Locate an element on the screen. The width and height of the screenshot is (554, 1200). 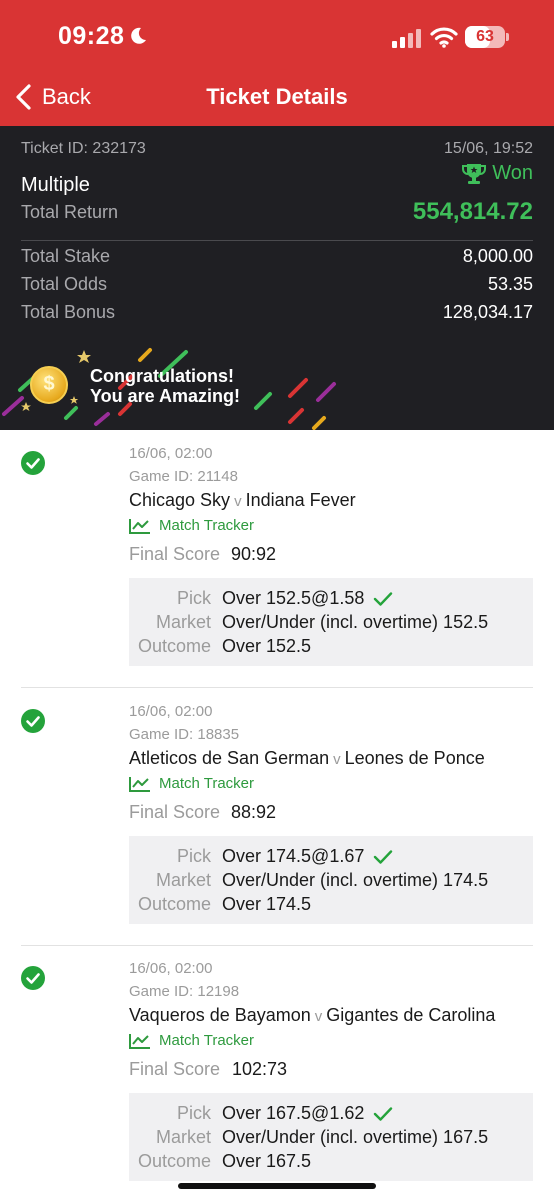
total-stake-label: Total Stake is located at coordinates (66, 256).